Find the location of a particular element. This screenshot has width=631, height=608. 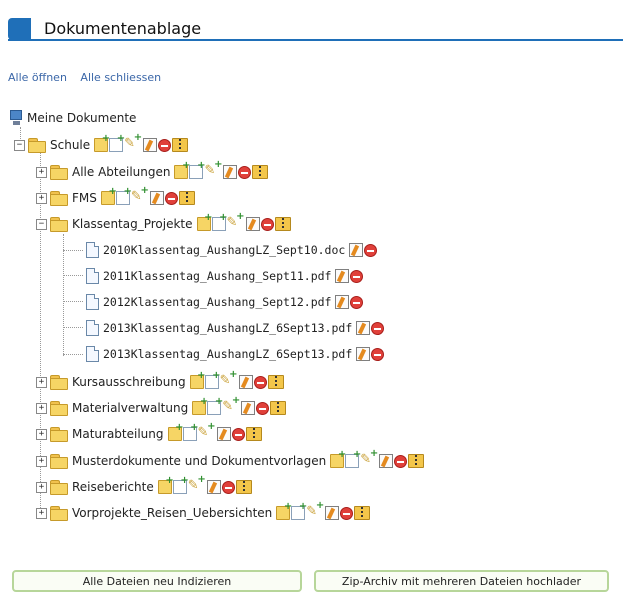

tree-folder: + Vorprojekte_Reisen_Uebersichten is located at coordinates (203, 511).